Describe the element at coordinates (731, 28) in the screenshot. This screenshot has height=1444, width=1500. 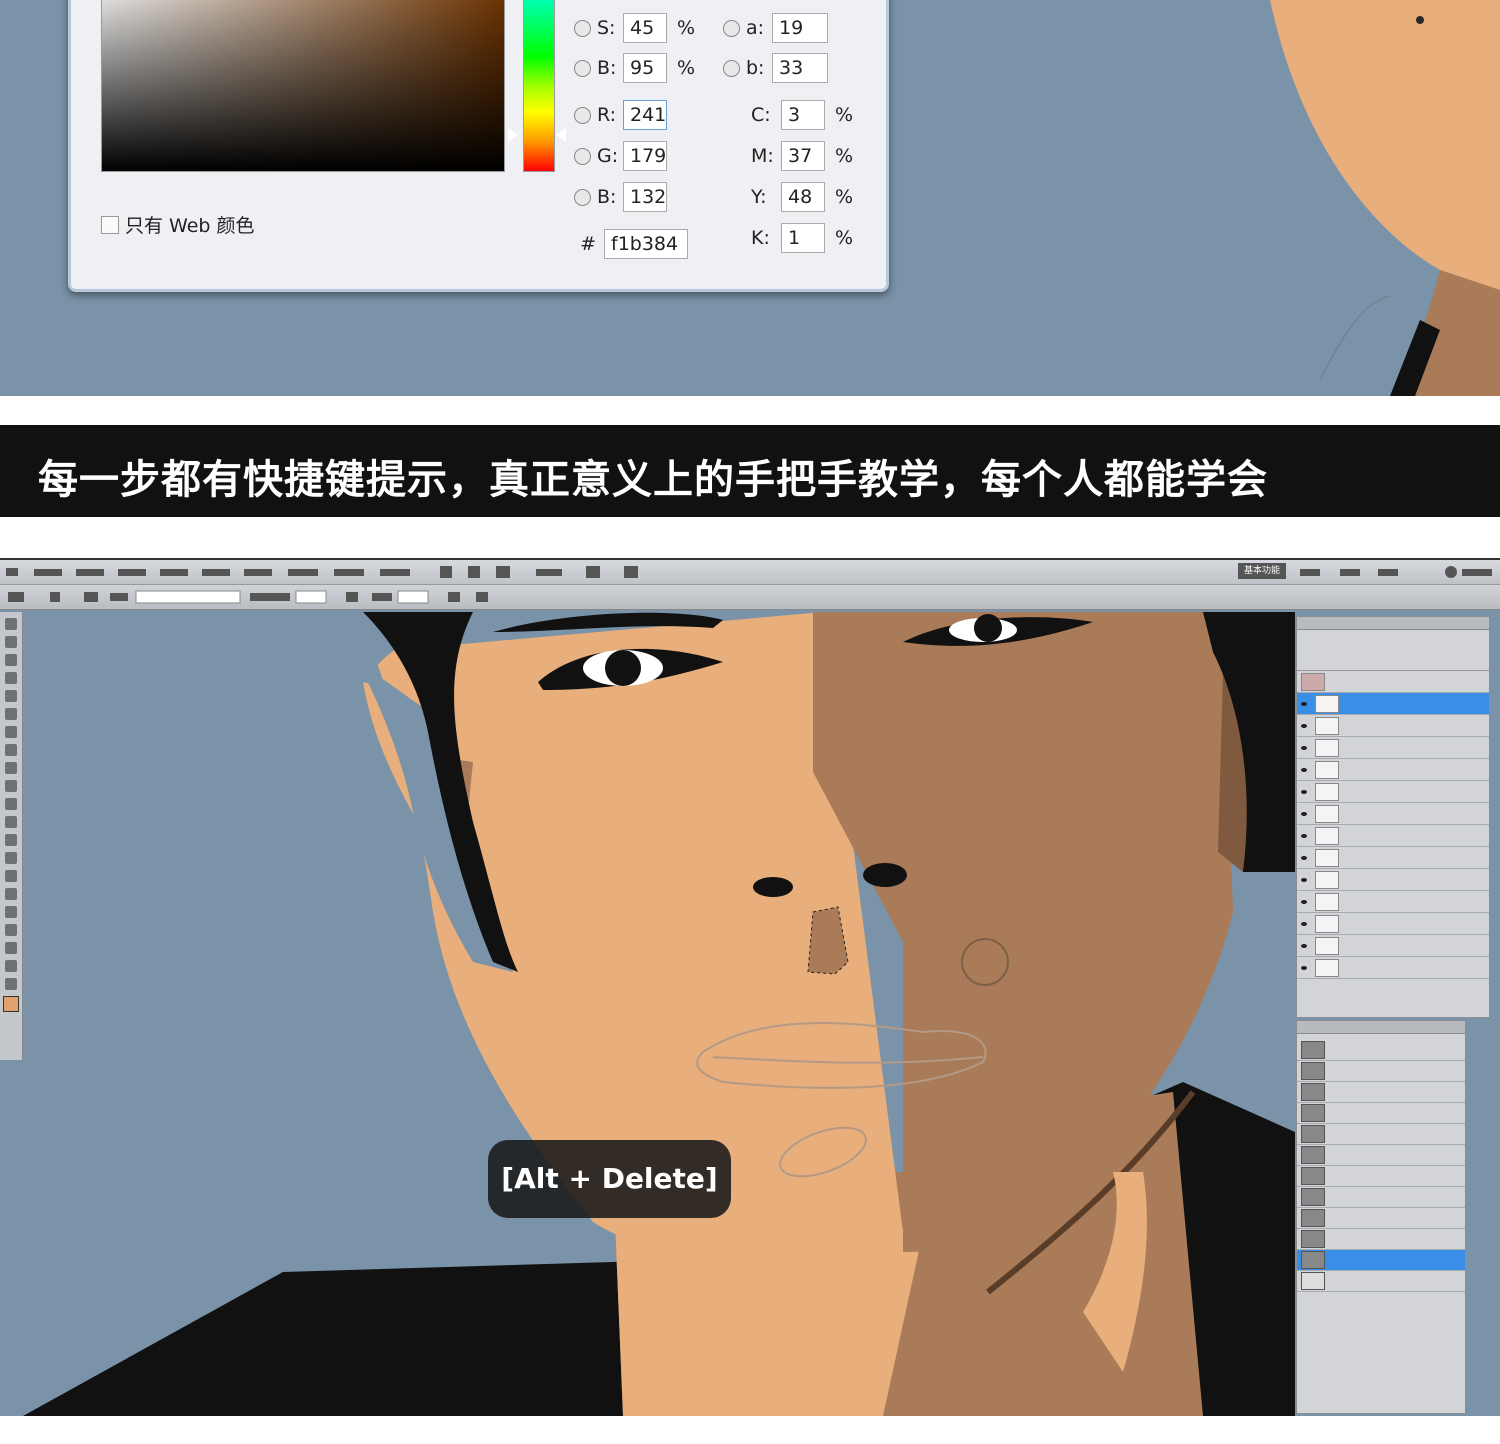
I see `radio-a` at that location.